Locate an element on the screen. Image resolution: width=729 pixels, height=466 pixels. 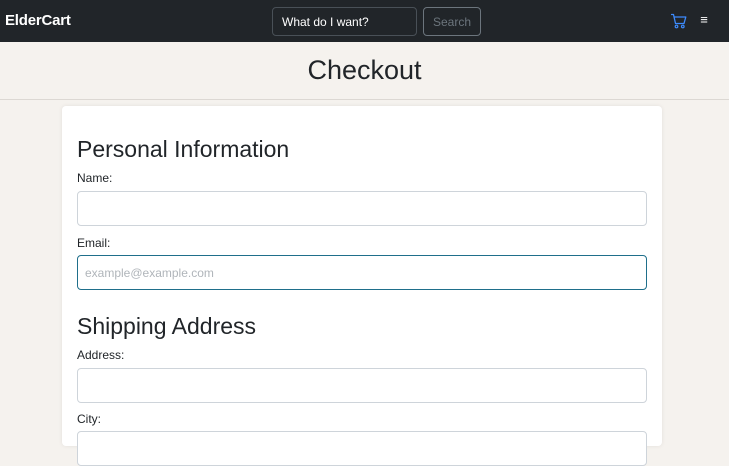
top-navbar: ElderCart Search ≡ is located at coordinates (364, 21).